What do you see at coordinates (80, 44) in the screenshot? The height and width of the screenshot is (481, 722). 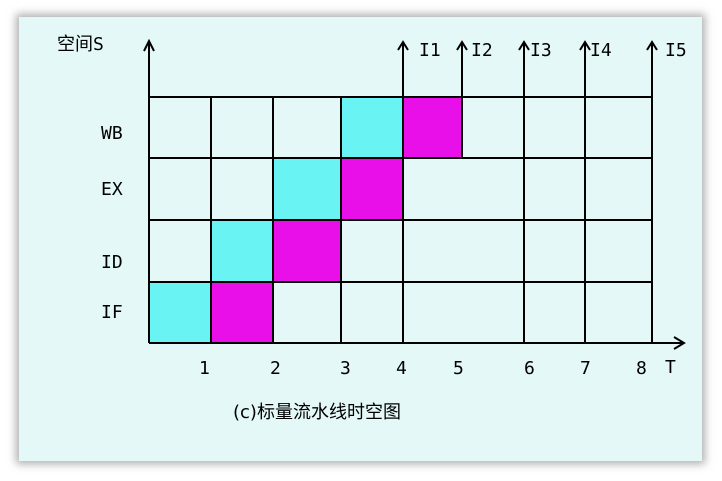 I see `y-axis-label: 空间S` at bounding box center [80, 44].